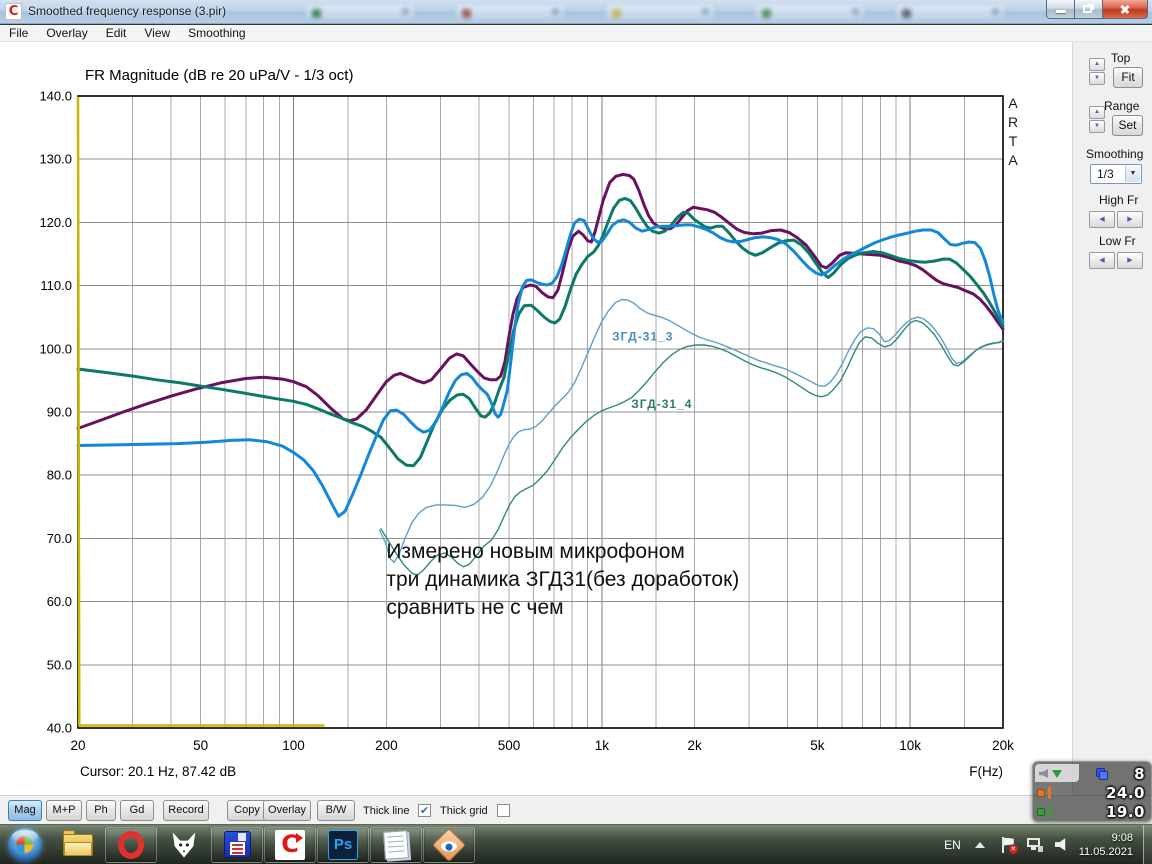 Image resolution: width=1152 pixels, height=864 pixels. Describe the element at coordinates (642, 337) in the screenshot. I see `curve-label: ЗГД-31_3` at that location.